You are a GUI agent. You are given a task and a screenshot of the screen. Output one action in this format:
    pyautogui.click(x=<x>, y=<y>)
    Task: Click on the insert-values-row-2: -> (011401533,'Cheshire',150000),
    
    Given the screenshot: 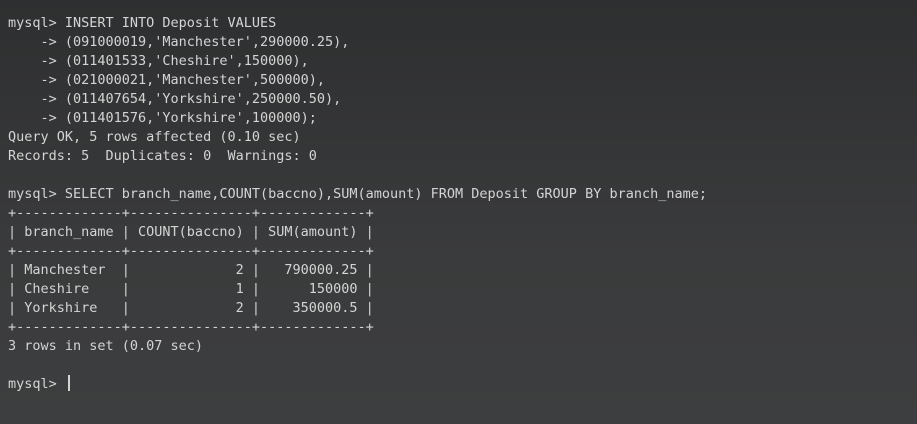 What is the action you would take?
    pyautogui.click(x=158, y=61)
    